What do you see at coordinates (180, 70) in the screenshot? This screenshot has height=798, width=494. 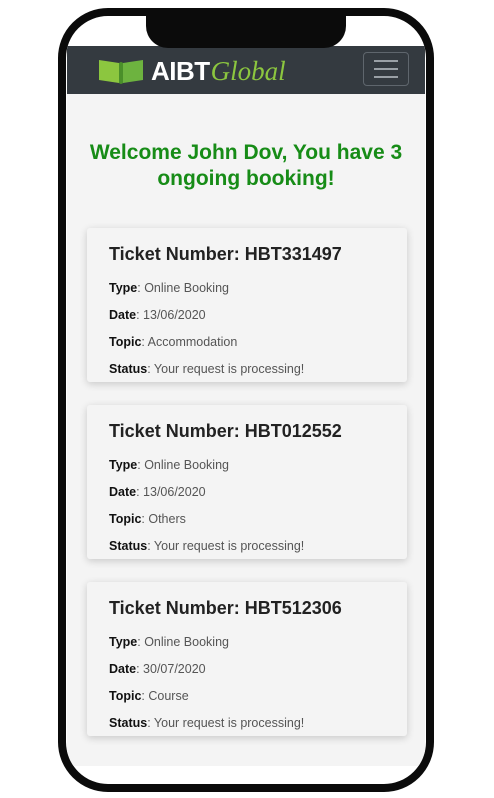 I see `brand-primary: AIBT` at bounding box center [180, 70].